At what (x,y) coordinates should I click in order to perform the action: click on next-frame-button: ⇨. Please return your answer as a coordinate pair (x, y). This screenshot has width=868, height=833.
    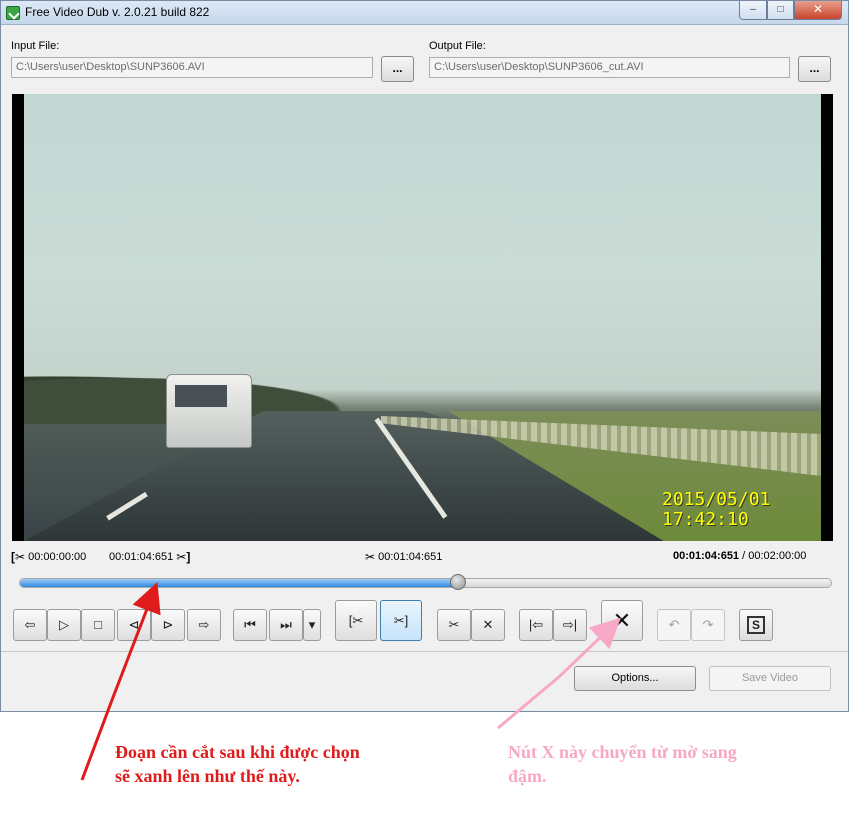
    Looking at the image, I should click on (204, 625).